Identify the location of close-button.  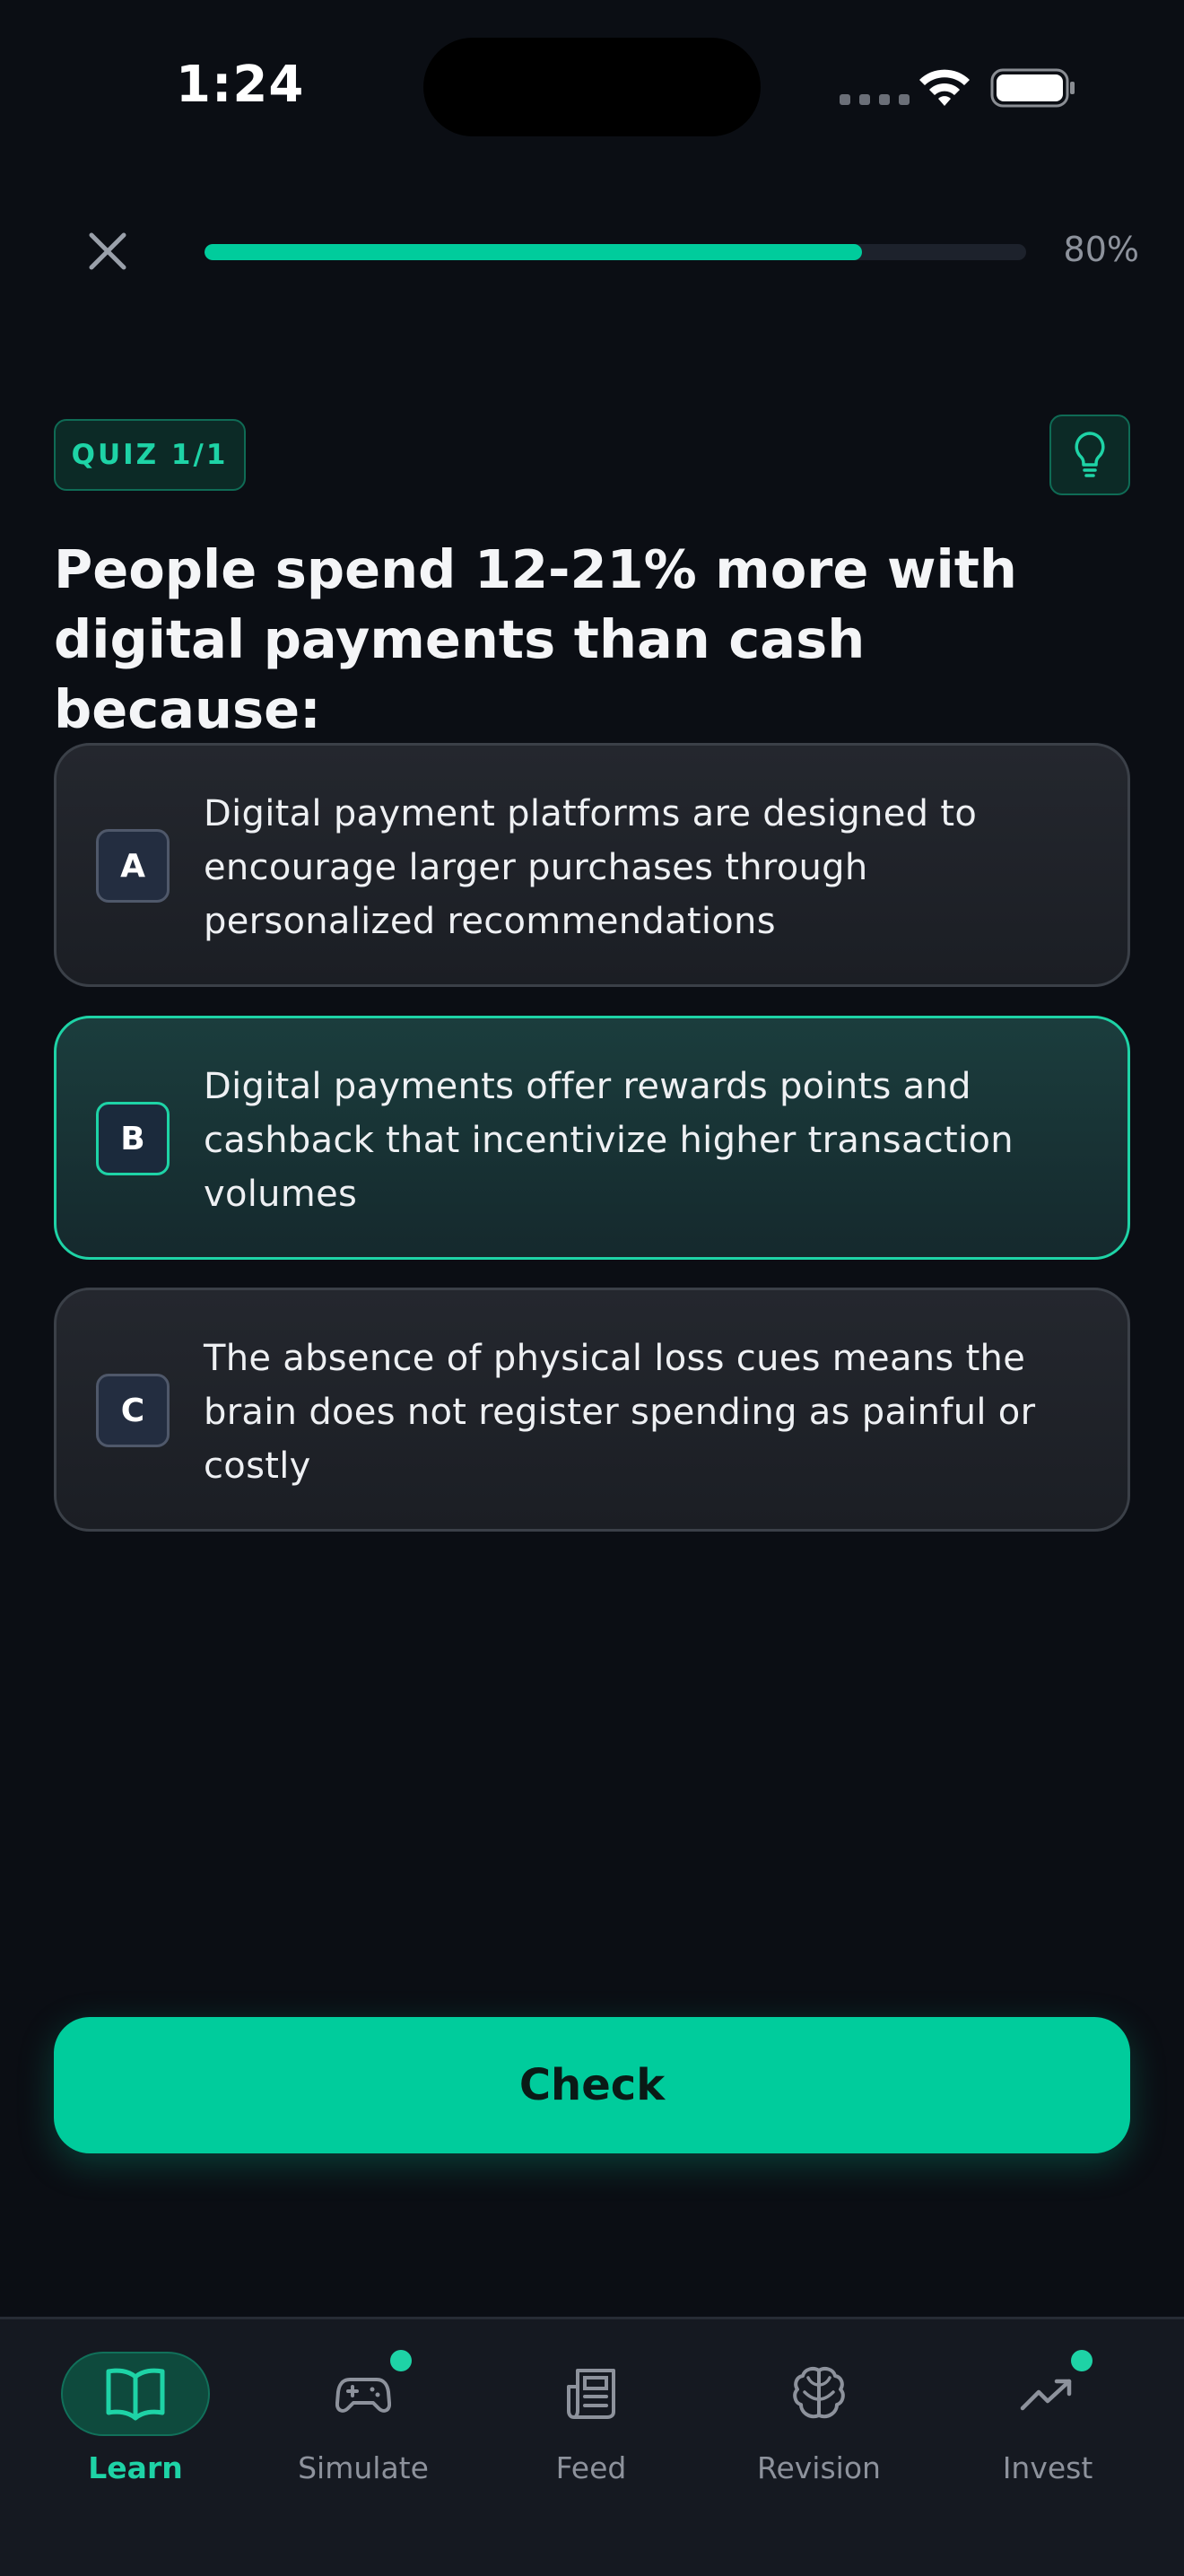
(108, 251).